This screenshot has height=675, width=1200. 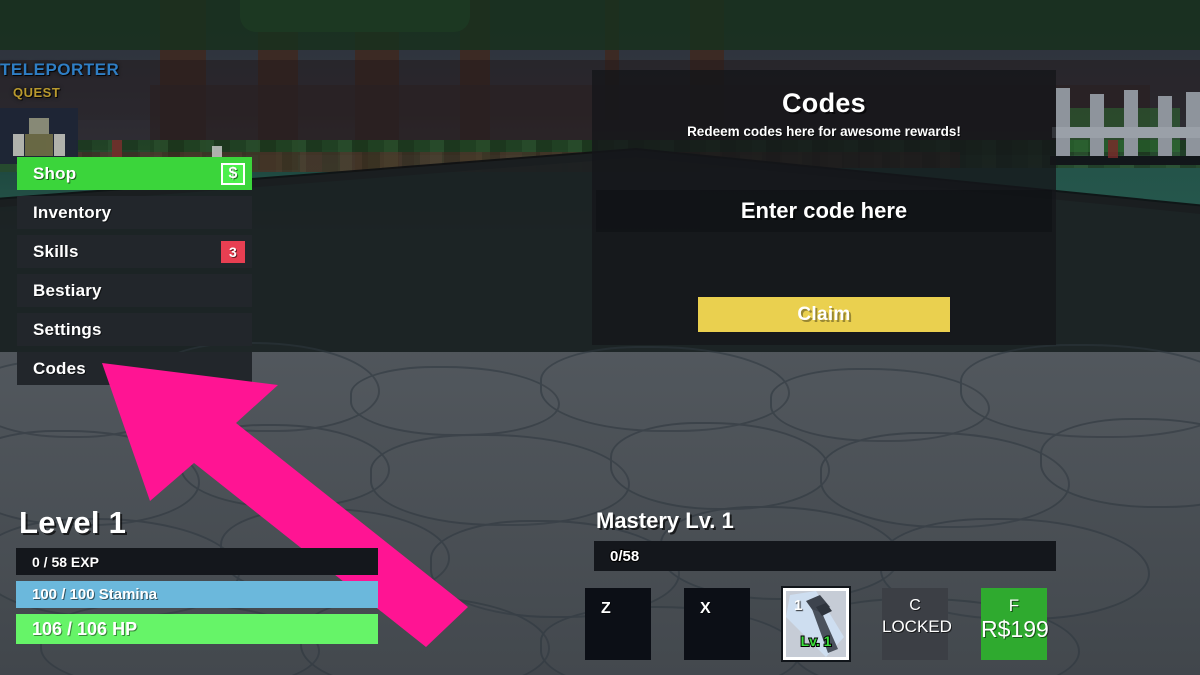 What do you see at coordinates (56, 251) in the screenshot?
I see `menu-item-label: Skills` at bounding box center [56, 251].